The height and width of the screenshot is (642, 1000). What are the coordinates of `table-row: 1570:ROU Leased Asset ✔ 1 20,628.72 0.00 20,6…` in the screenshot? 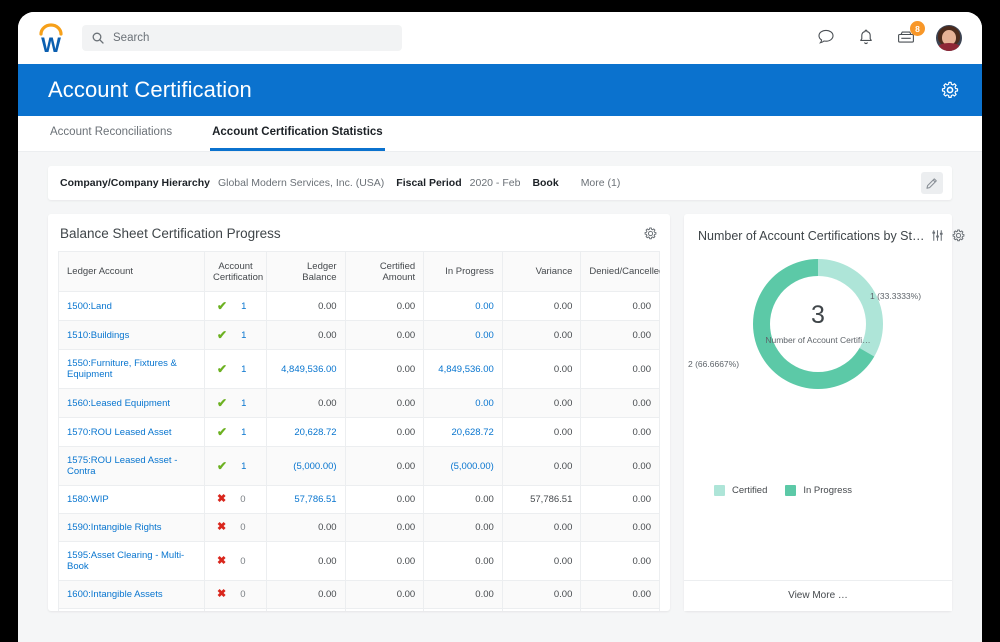 It's located at (359, 432).